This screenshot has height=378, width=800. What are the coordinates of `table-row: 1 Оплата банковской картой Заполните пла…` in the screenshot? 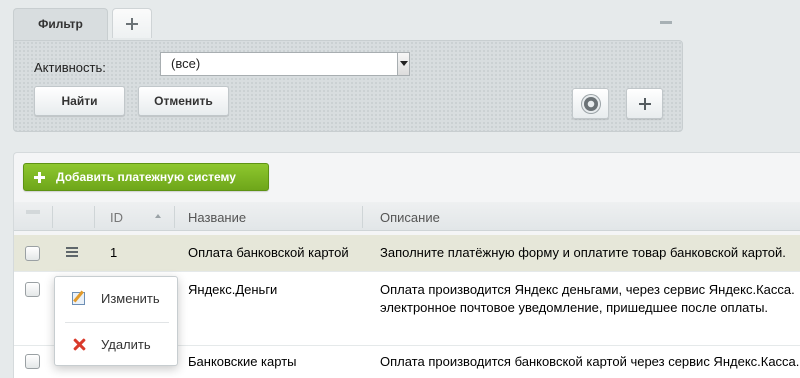 It's located at (407, 253).